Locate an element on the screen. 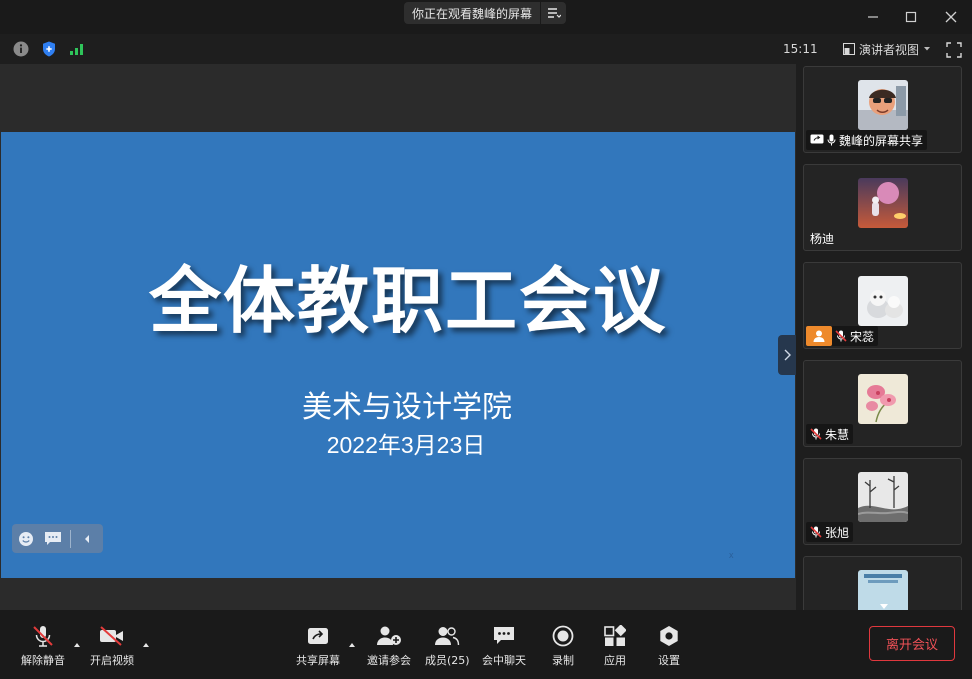  close-icon is located at coordinates (951, 17).